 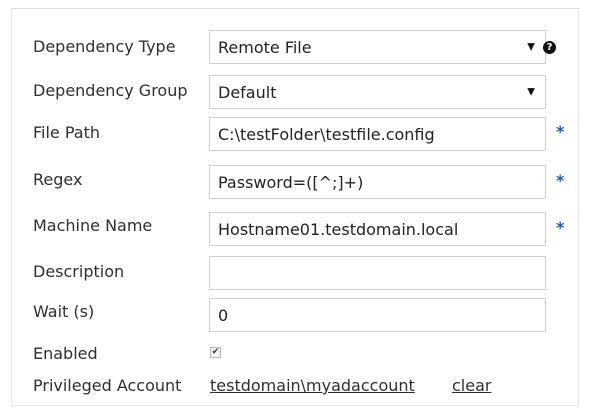 I want to click on machine-name-input: Hostname01.testdomain.local, so click(x=377, y=229).